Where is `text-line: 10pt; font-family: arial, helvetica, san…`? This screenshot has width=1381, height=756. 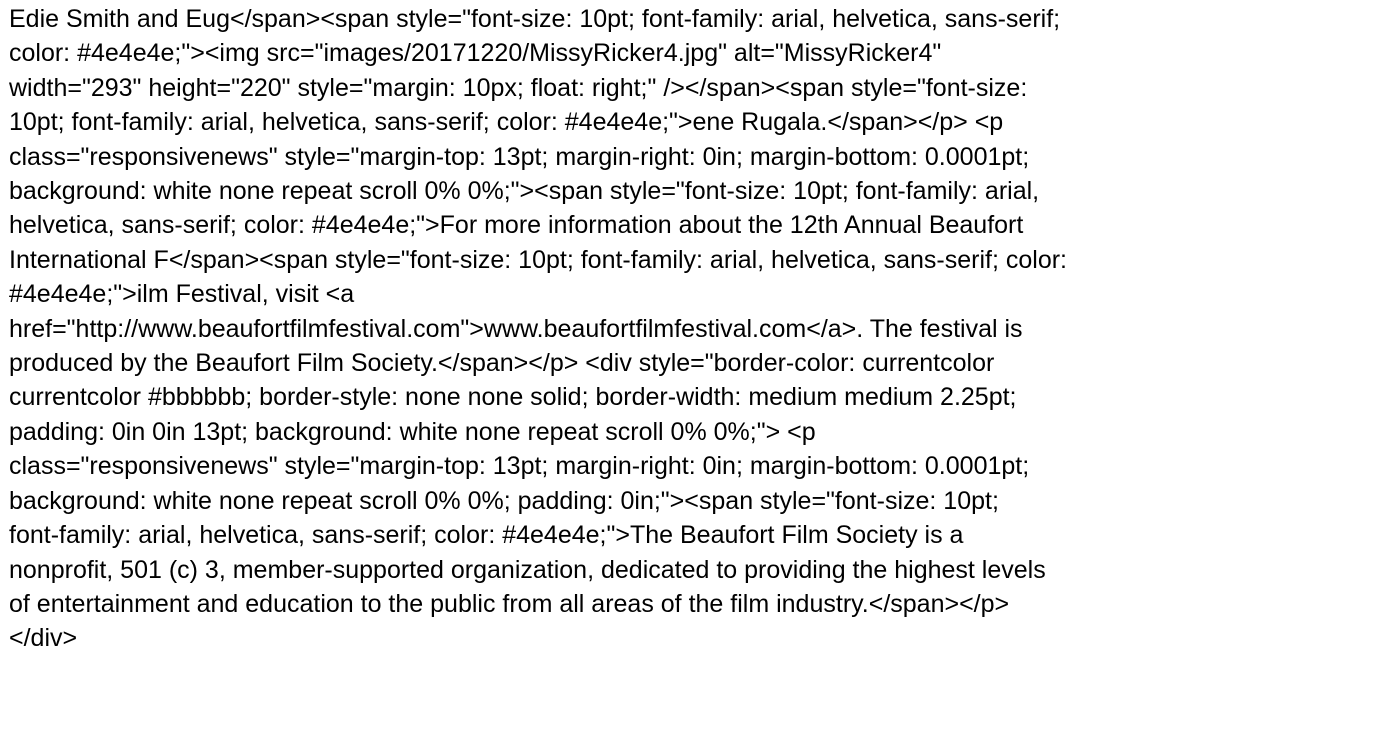 text-line: 10pt; font-family: arial, helvetica, san… is located at coordinates (506, 122).